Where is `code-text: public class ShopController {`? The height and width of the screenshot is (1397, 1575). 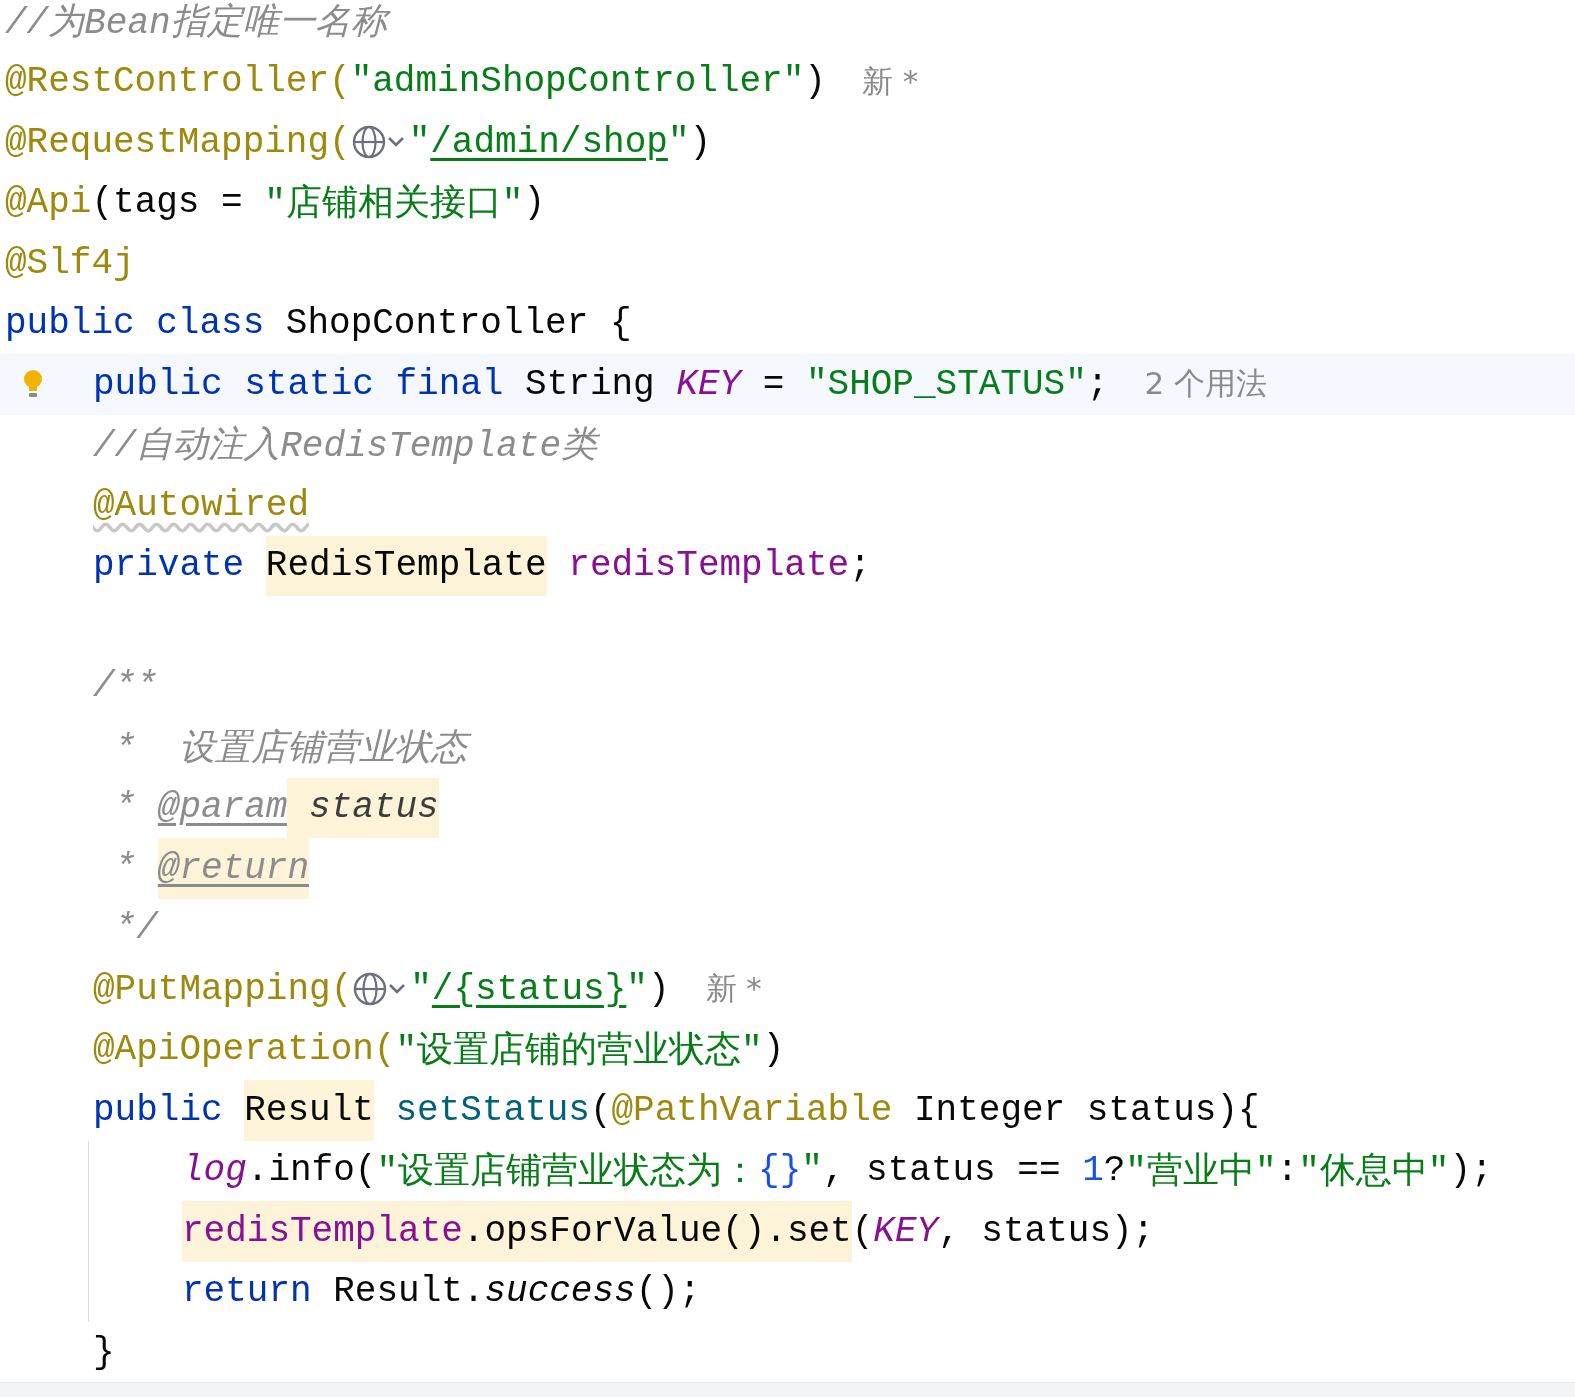 code-text: public class ShopController { is located at coordinates (318, 324).